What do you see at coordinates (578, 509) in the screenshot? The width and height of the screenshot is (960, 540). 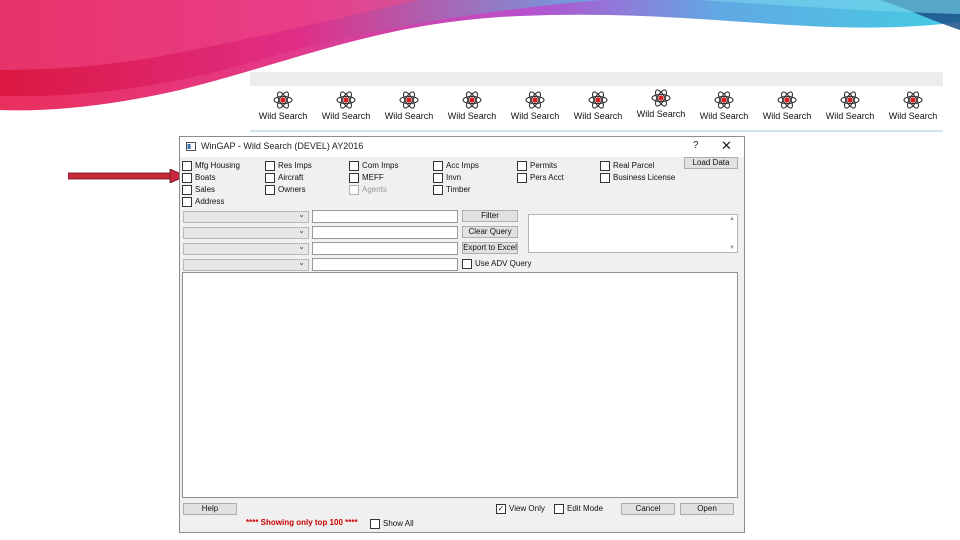 I see `checkbox-edit-mode: Edit Mode` at bounding box center [578, 509].